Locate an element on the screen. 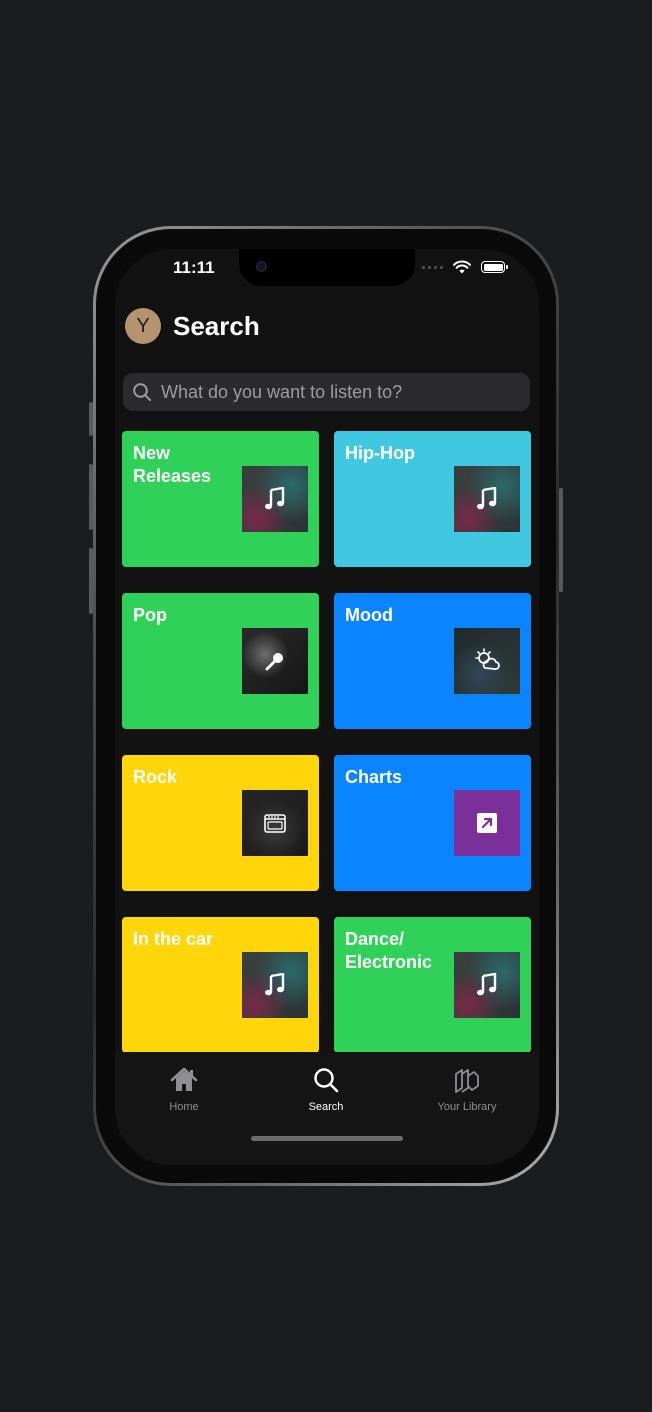 The image size is (652, 1412). status-indicators is located at coordinates (465, 267).